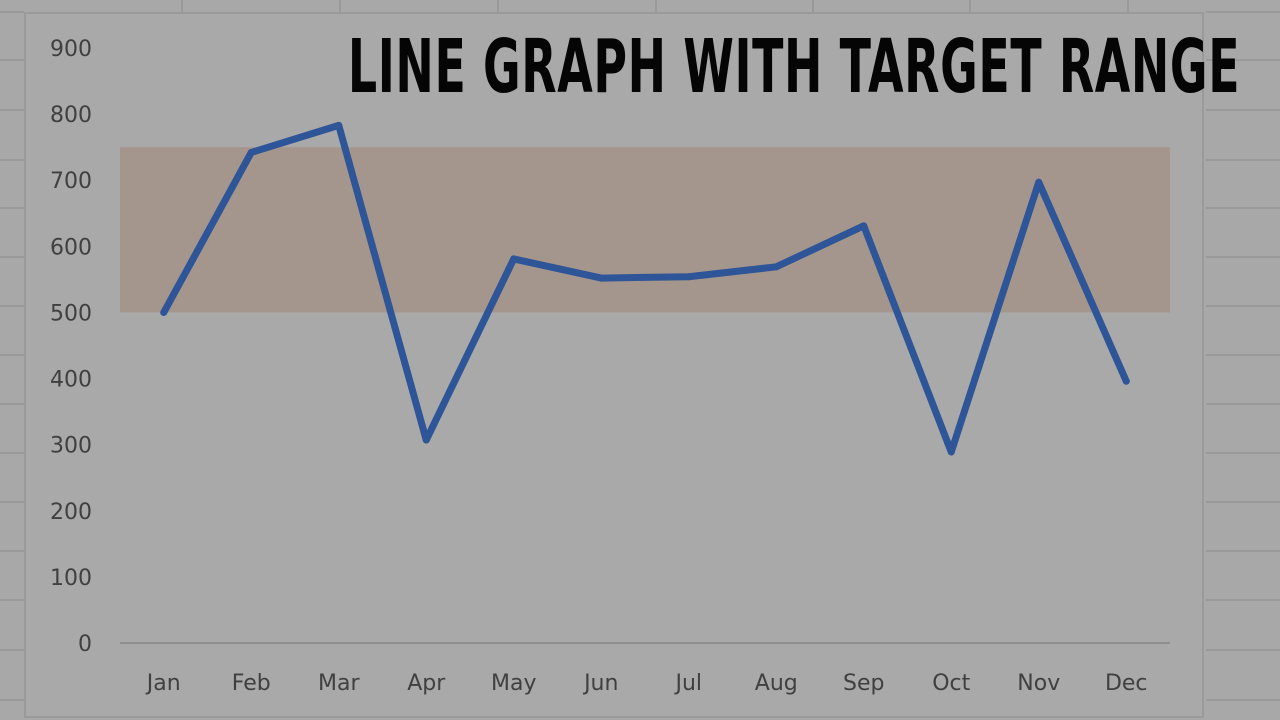 The width and height of the screenshot is (1280, 720). I want to click on y-tick-label: 400, so click(71, 380).